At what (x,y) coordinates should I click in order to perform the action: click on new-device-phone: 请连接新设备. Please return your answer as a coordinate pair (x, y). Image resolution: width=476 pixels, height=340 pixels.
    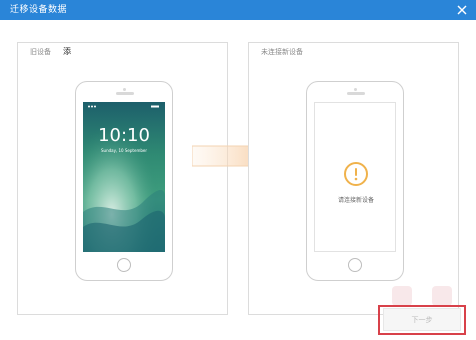
    Looking at the image, I should click on (355, 181).